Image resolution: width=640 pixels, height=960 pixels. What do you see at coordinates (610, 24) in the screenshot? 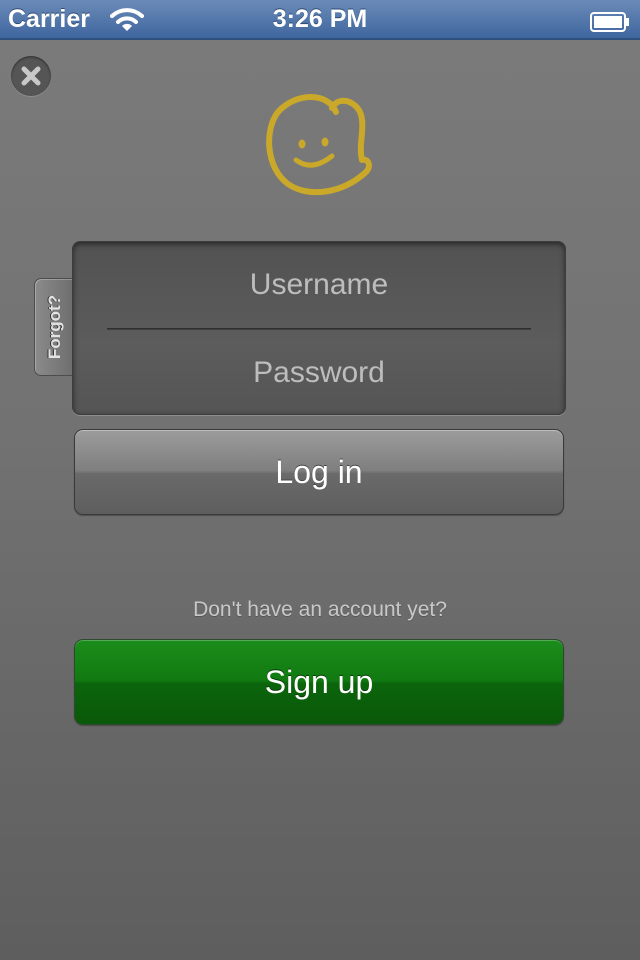
I see `battery-icon` at bounding box center [610, 24].